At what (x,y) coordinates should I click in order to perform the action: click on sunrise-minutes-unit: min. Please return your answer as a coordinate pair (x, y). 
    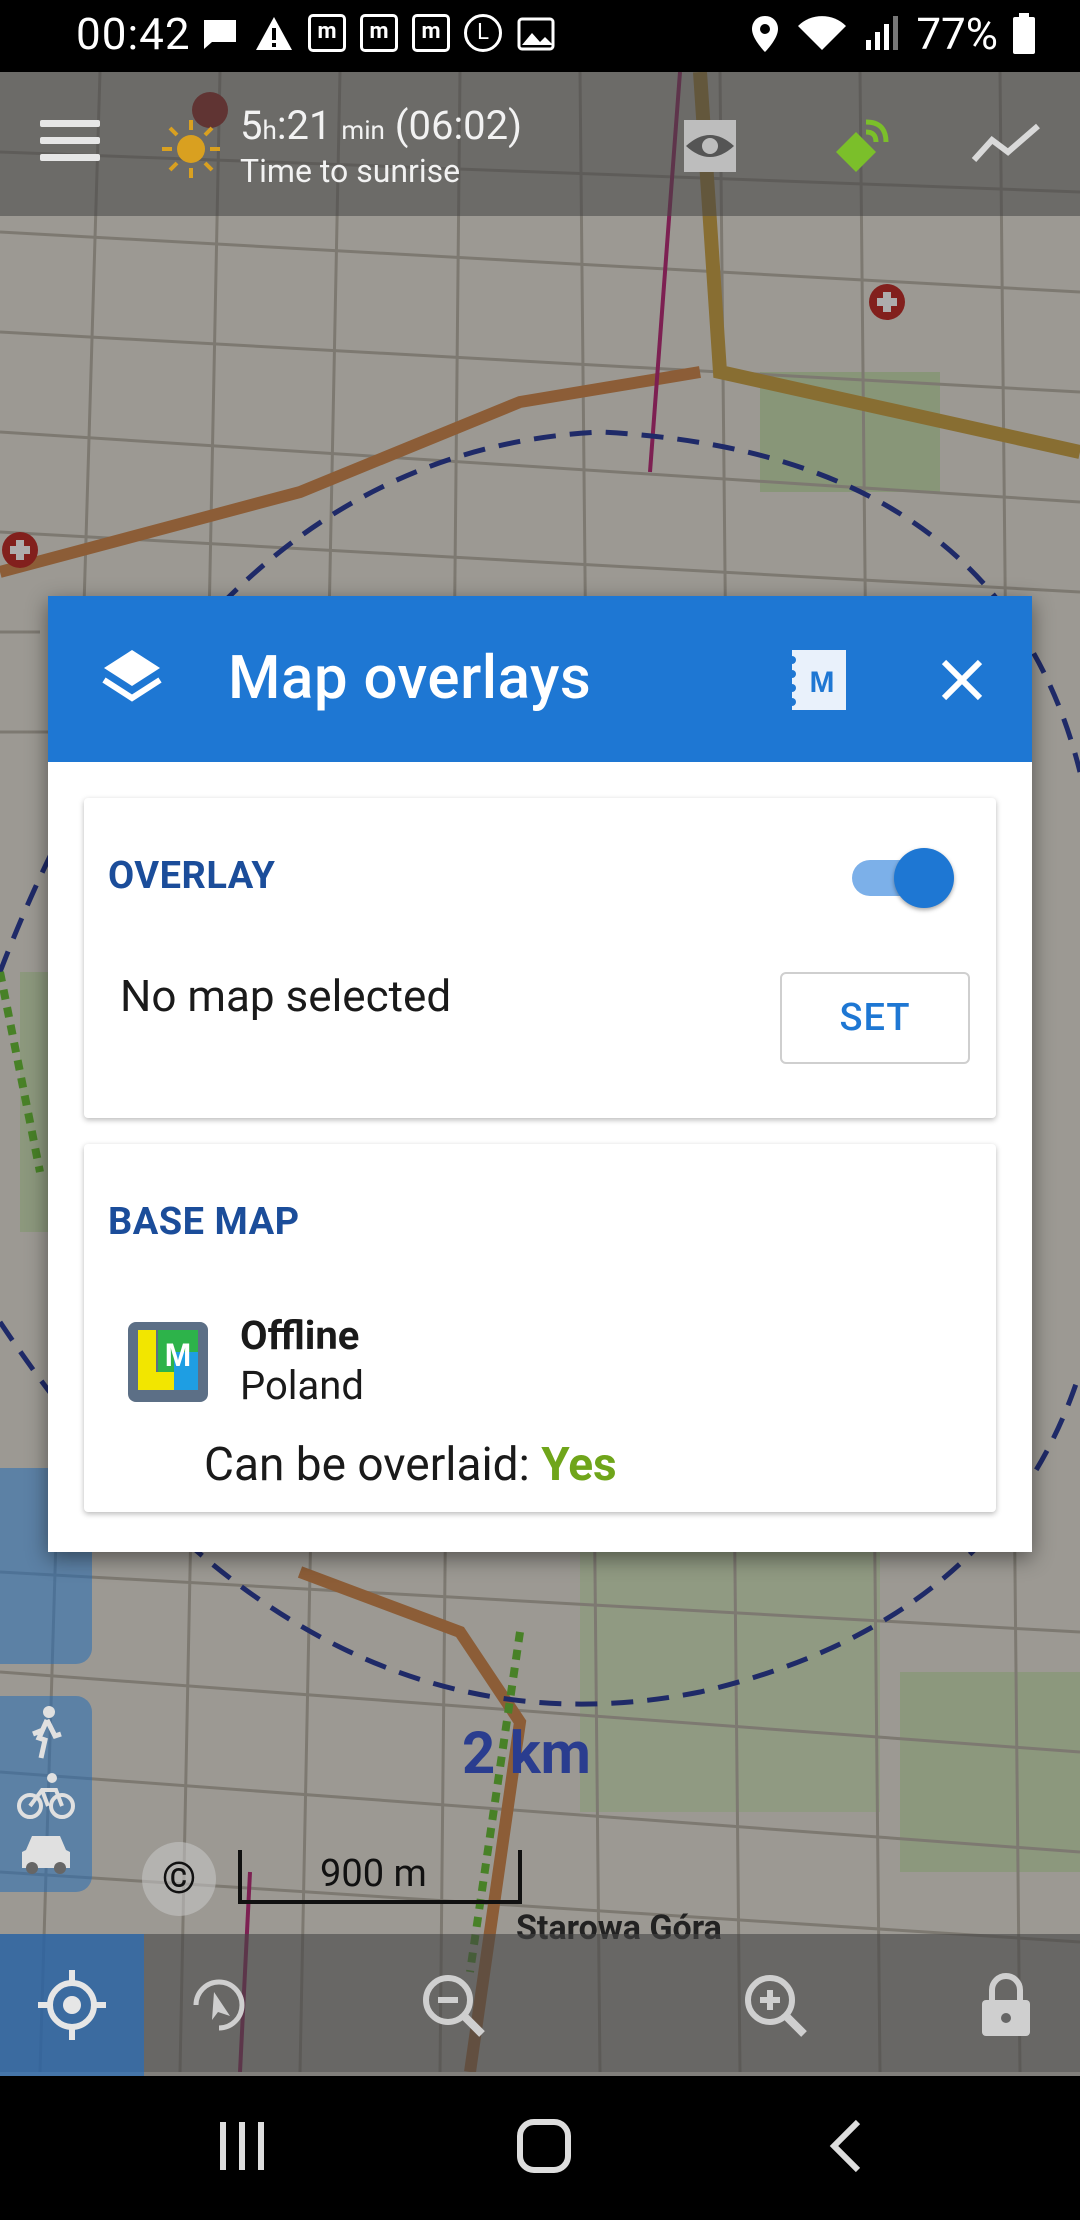
    Looking at the image, I should click on (363, 131).